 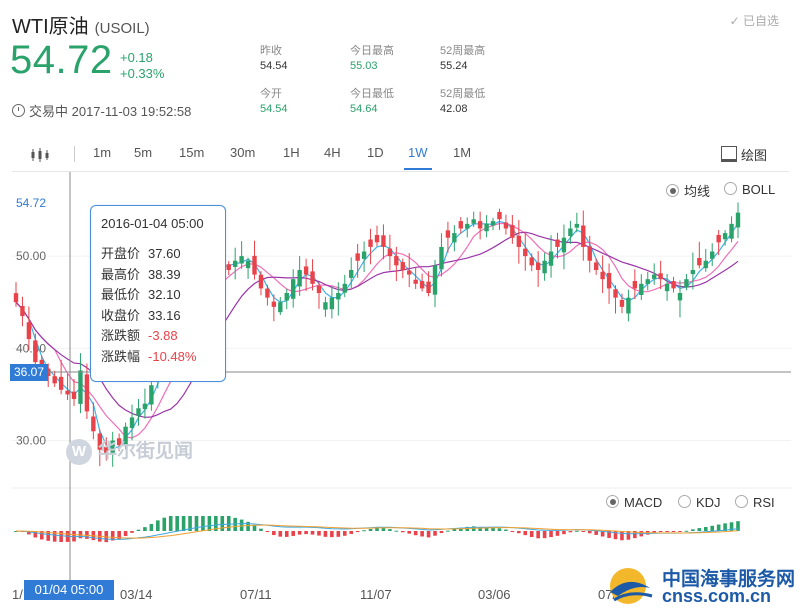 I want to click on indicator-rsi-radio: RSI, so click(x=755, y=502).